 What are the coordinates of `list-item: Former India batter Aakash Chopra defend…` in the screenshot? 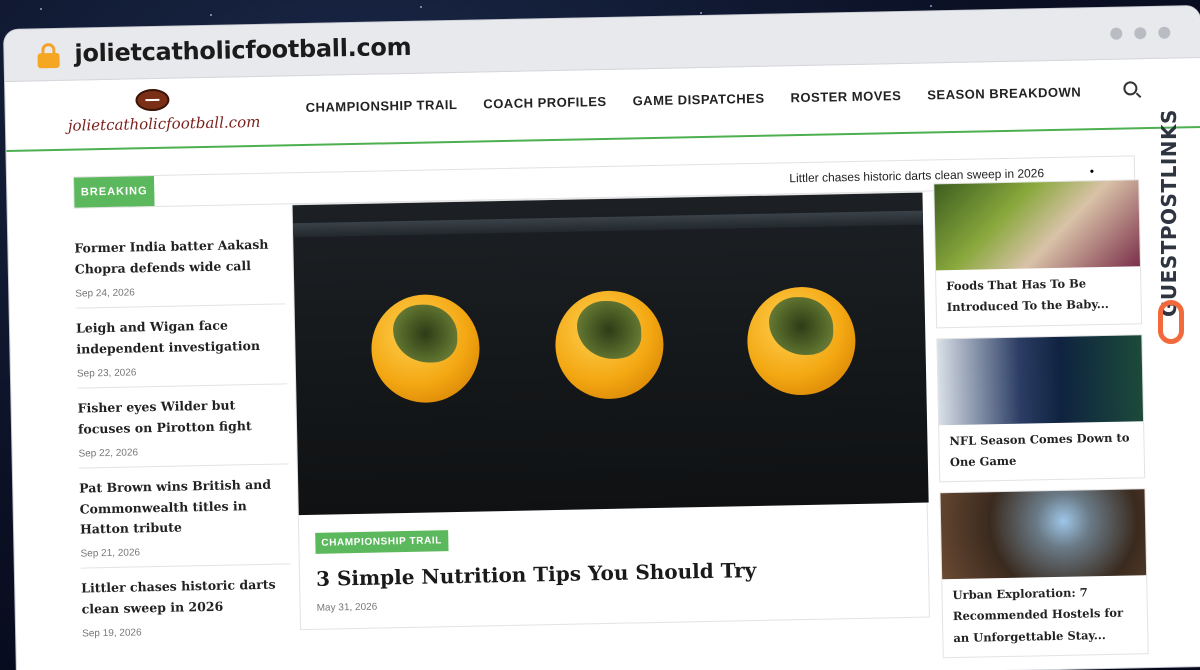 It's located at (180, 266).